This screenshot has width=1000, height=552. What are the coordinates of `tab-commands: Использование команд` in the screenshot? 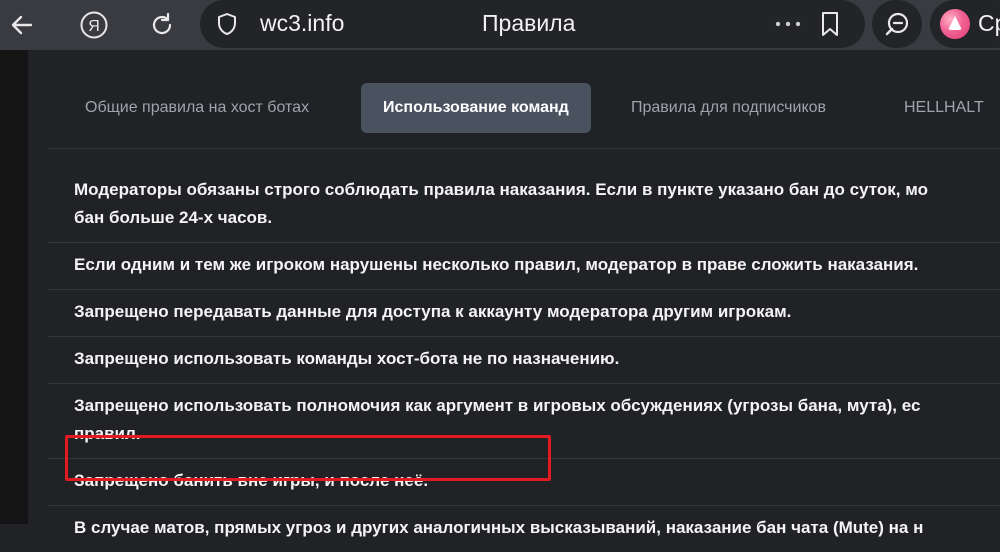 It's located at (476, 108).